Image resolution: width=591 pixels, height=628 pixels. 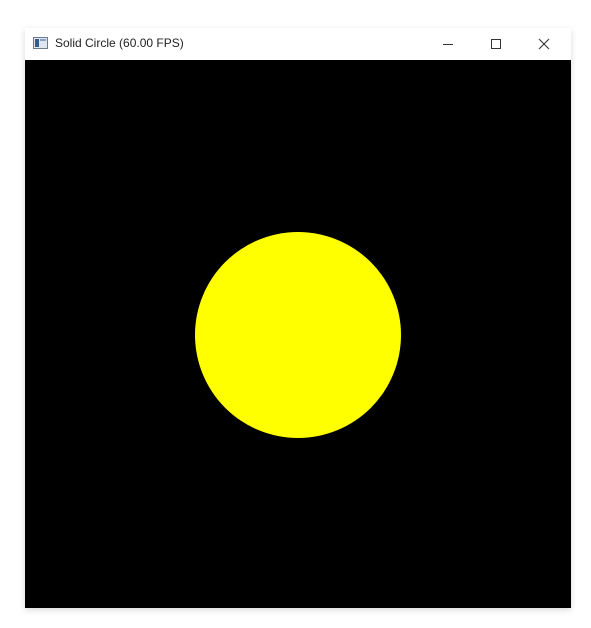 I want to click on close-button, so click(x=544, y=44).